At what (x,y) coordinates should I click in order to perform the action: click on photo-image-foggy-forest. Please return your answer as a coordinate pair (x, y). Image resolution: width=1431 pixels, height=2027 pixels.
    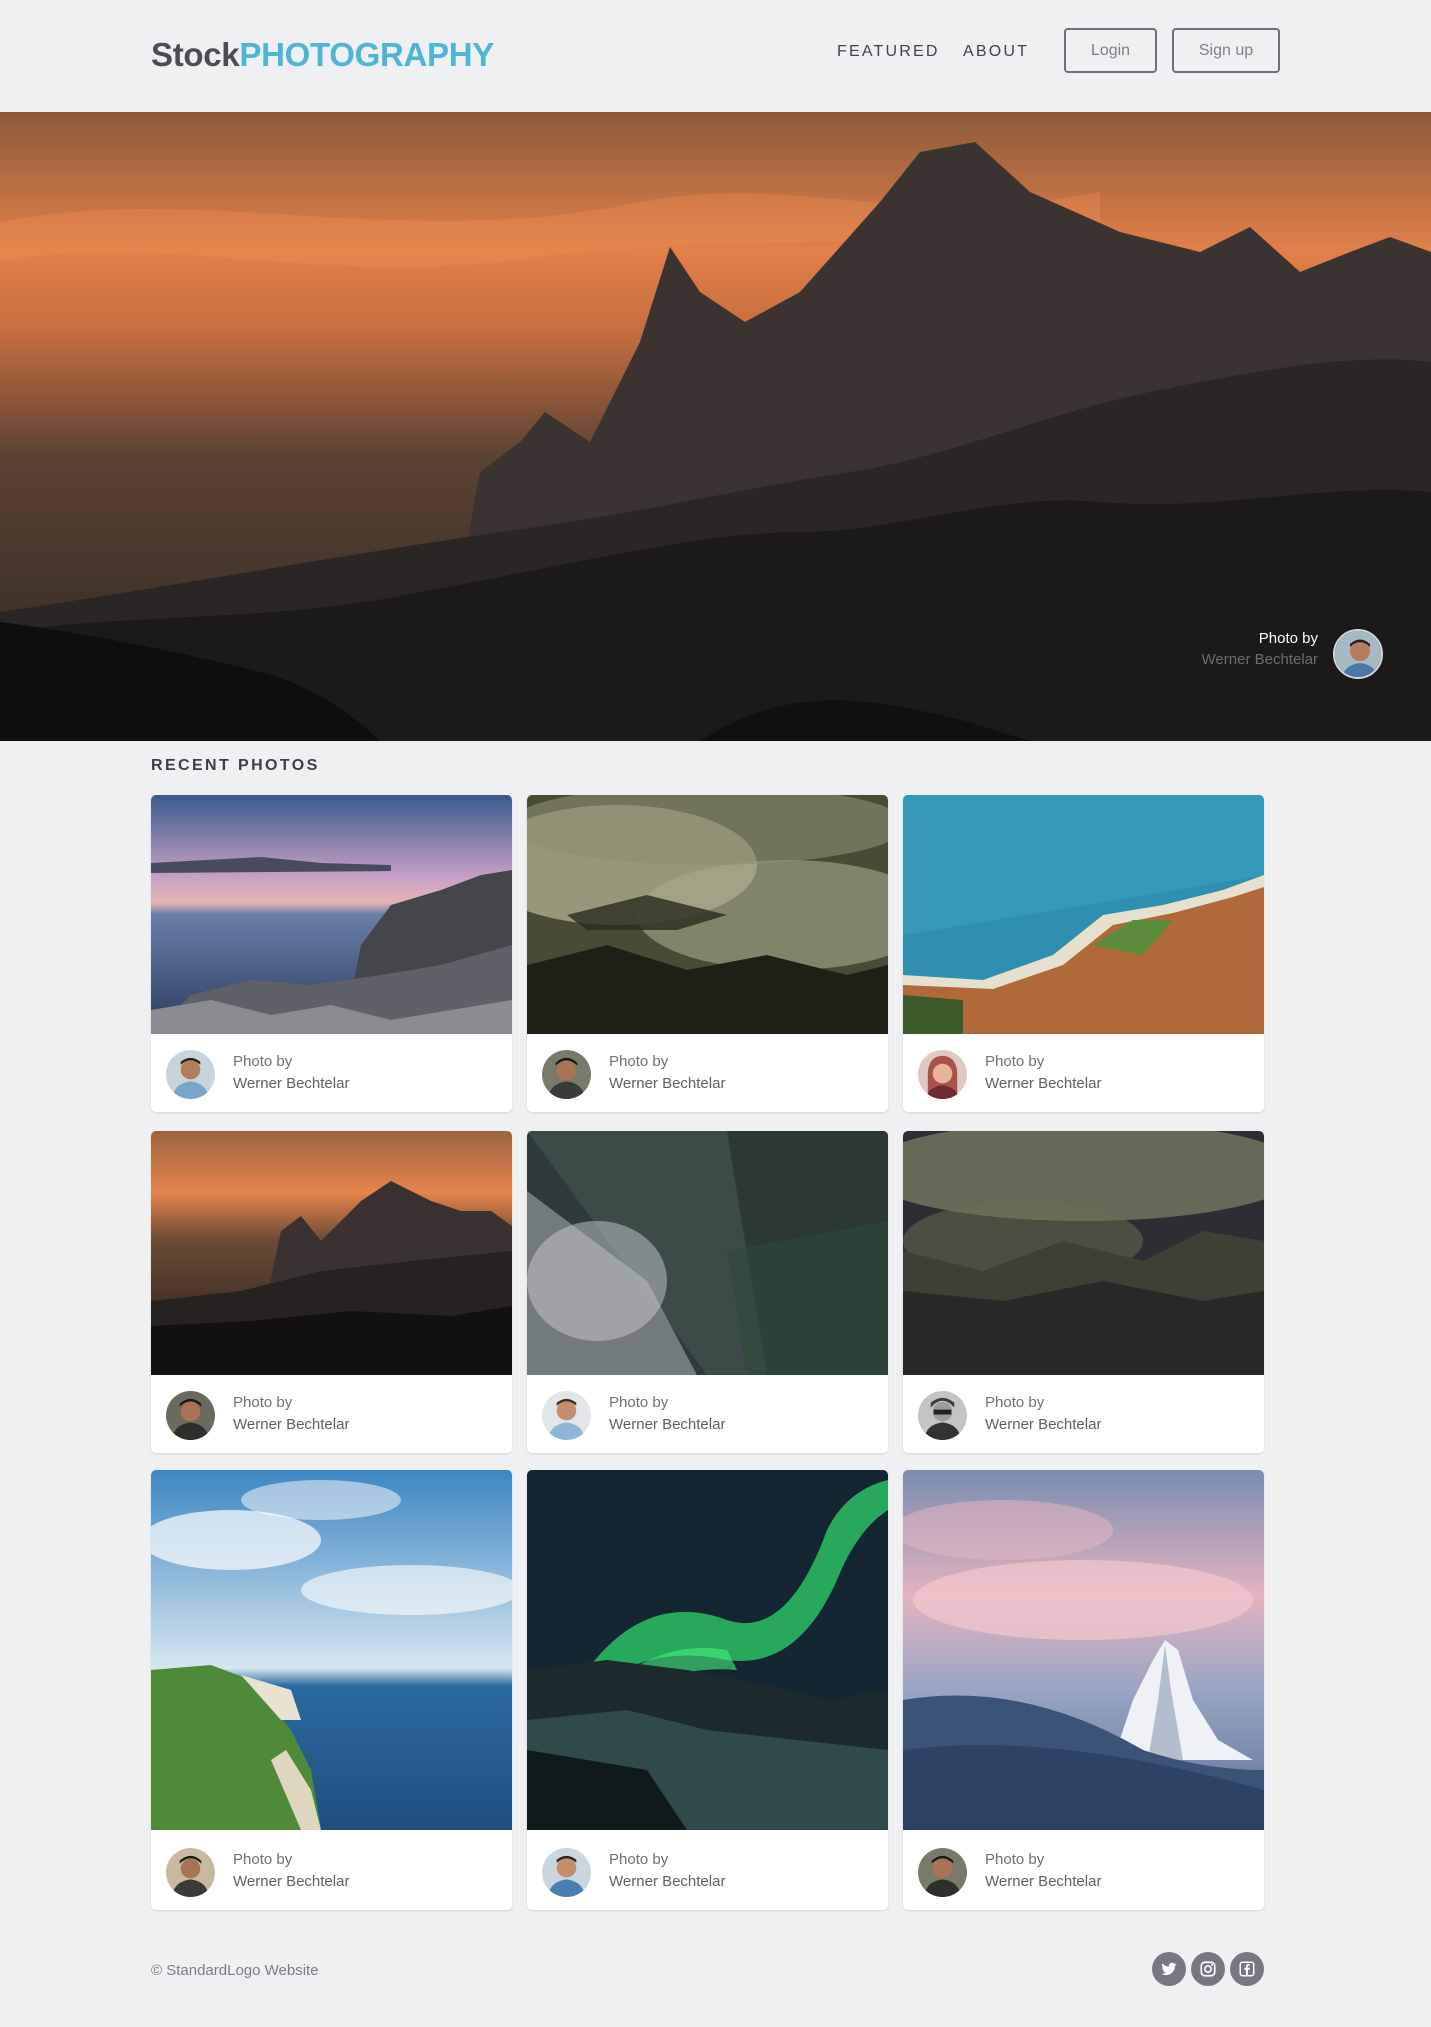
    Looking at the image, I should click on (707, 914).